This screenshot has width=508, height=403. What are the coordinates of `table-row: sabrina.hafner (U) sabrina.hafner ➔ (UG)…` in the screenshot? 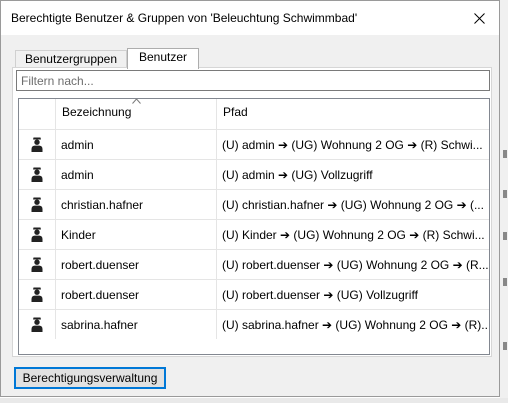 It's located at (254, 324).